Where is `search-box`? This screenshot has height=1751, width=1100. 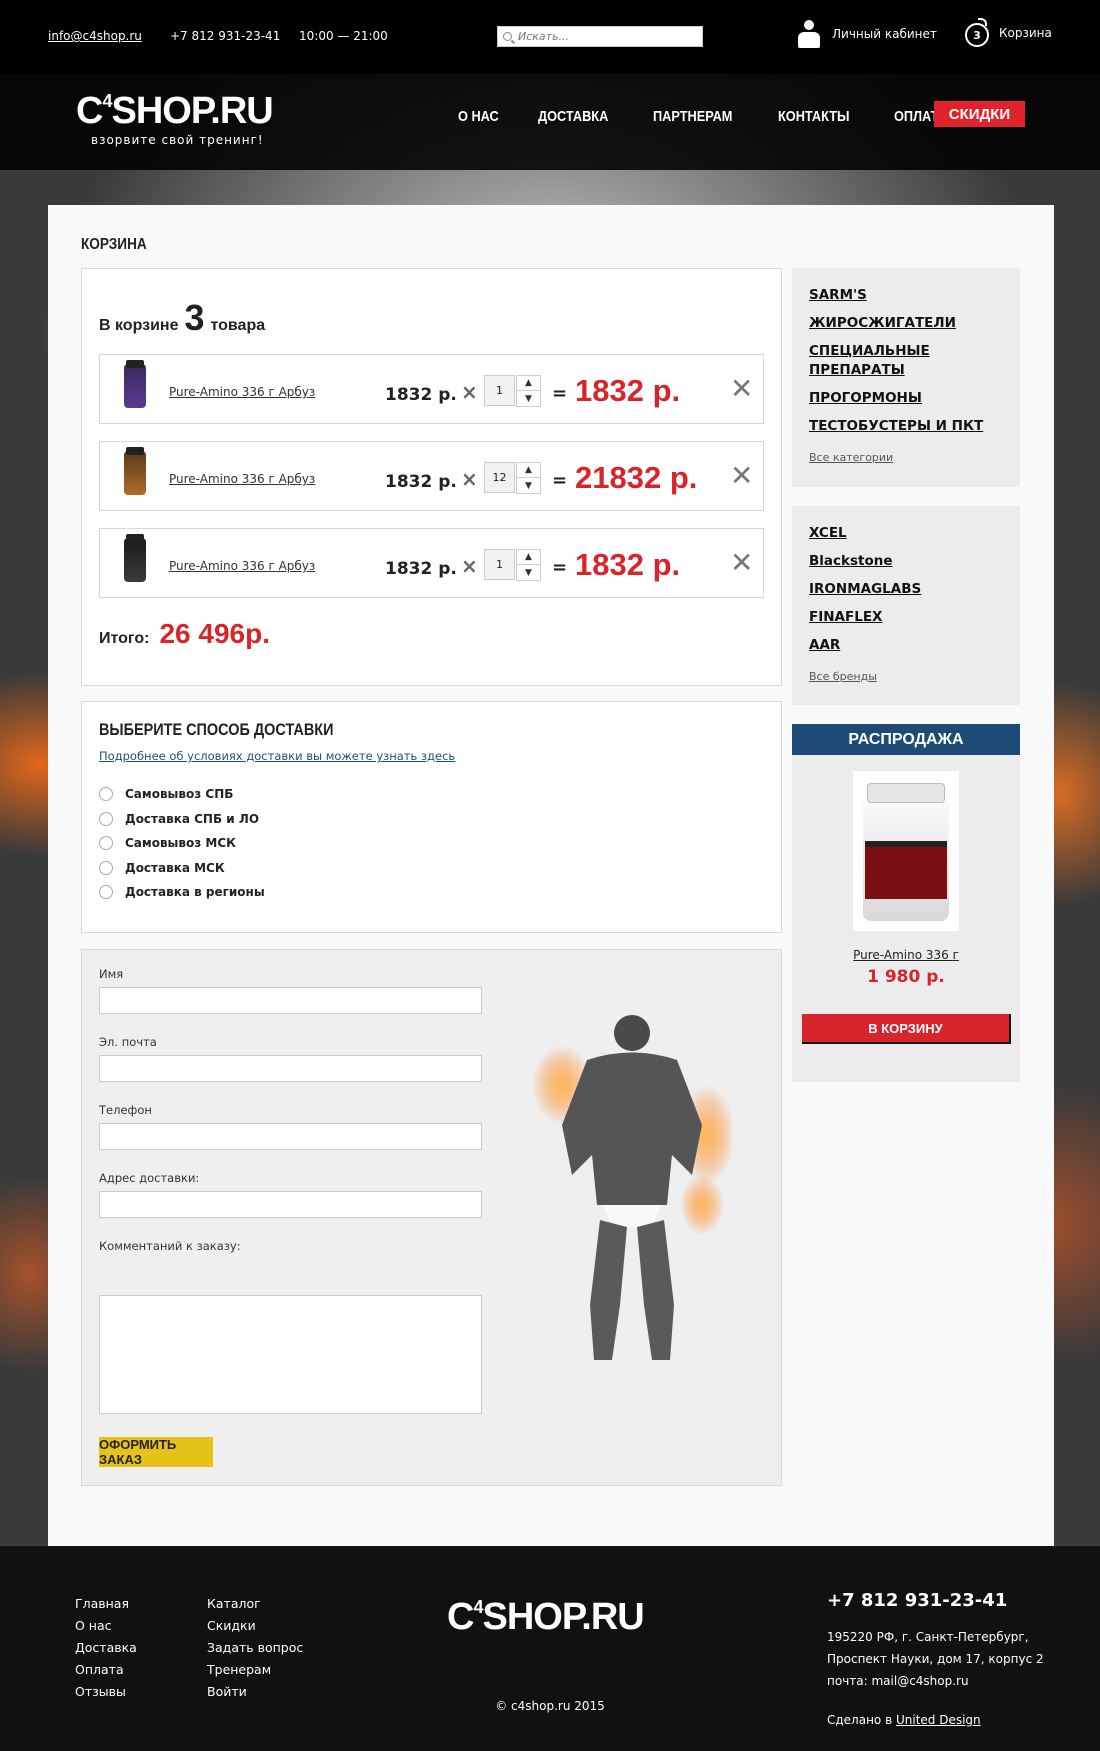
search-box is located at coordinates (600, 36).